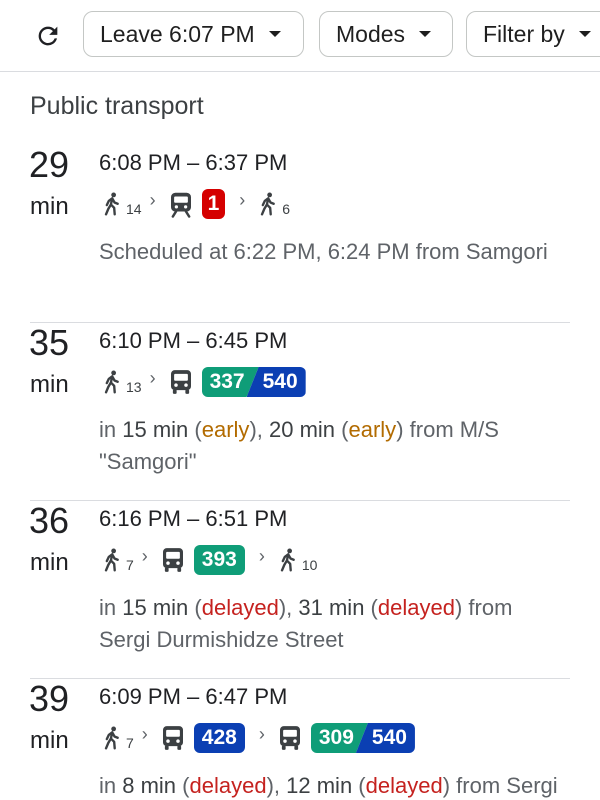 This screenshot has width=600, height=800. I want to click on walk-leg: 10, so click(296, 560).